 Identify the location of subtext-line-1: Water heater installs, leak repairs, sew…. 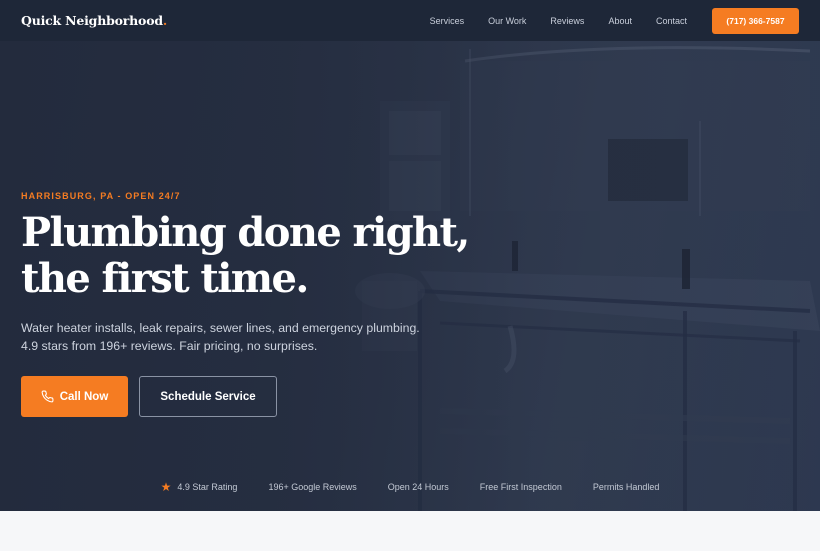
(220, 328).